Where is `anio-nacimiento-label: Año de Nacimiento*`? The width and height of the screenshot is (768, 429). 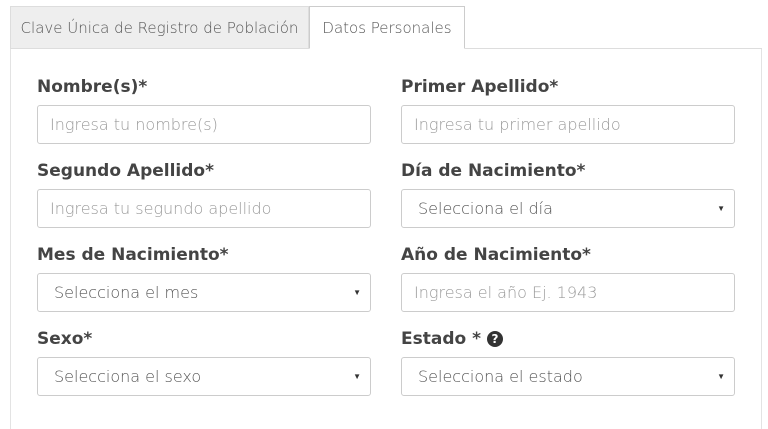 anio-nacimiento-label: Año de Nacimiento* is located at coordinates (496, 255).